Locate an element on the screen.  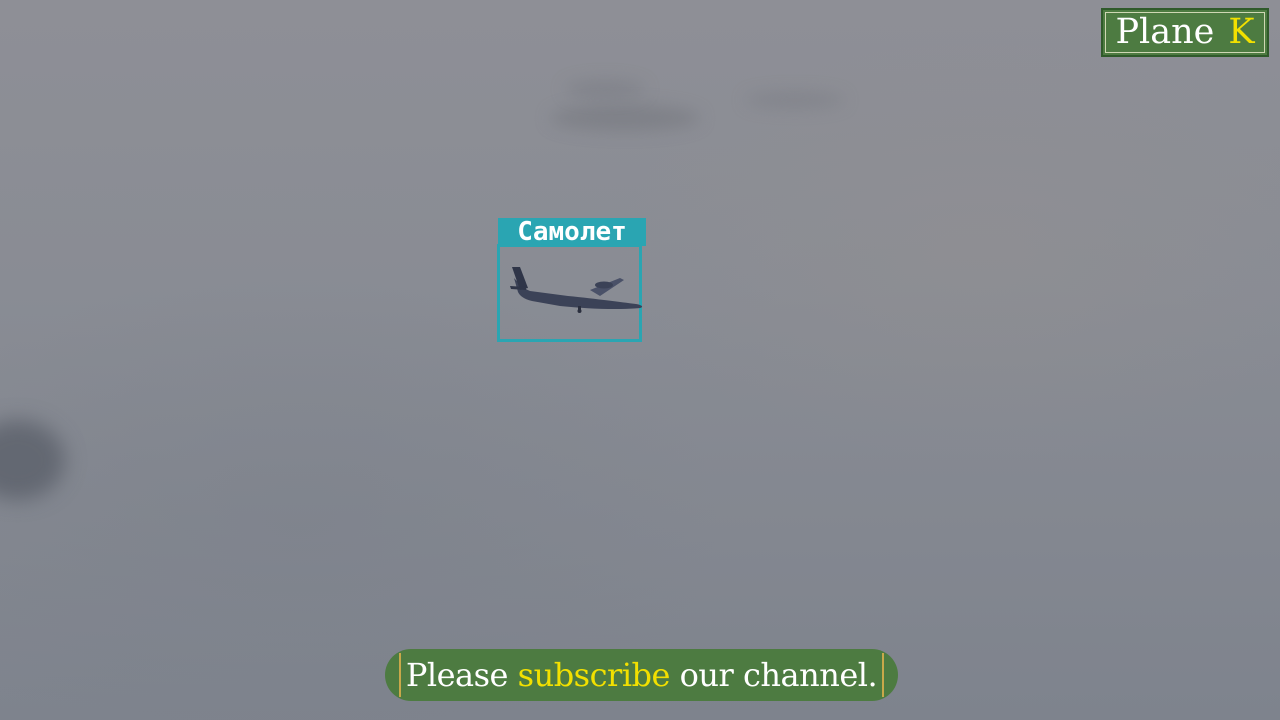
logo-letter: K is located at coordinates (1241, 32).